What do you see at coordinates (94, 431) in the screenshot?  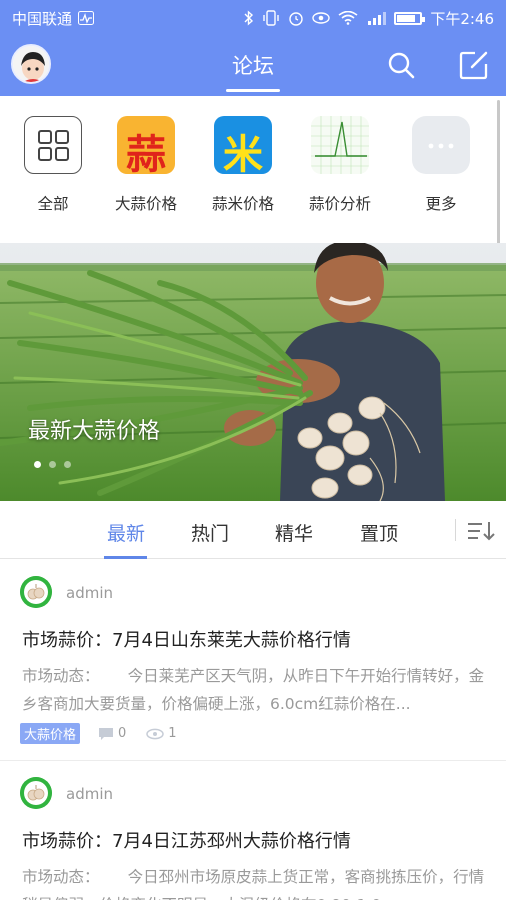 I see `banner-caption: 最新大蒜价格` at bounding box center [94, 431].